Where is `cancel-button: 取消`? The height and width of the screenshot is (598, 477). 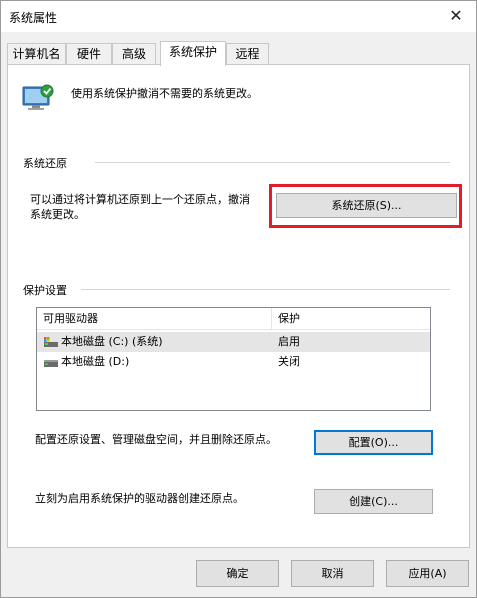
cancel-button: 取消 is located at coordinates (332, 573).